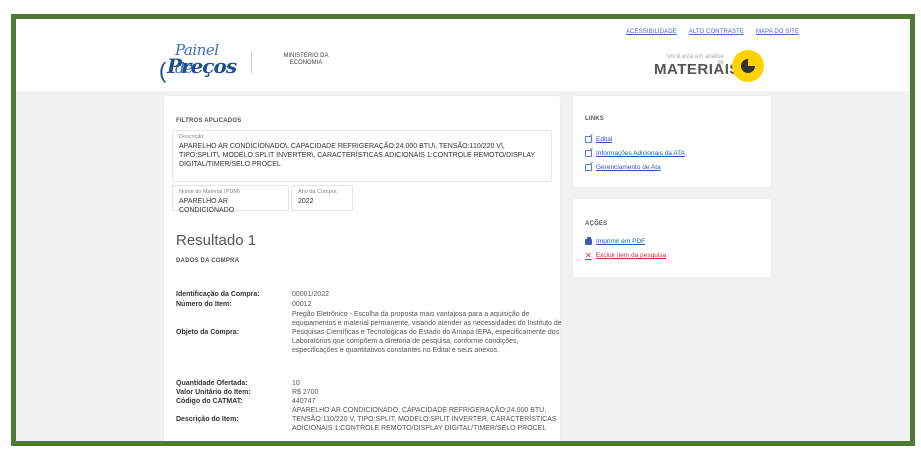 This screenshot has width=921, height=451. I want to click on filter-nome-label: Nome do Material (PDM), so click(209, 192).